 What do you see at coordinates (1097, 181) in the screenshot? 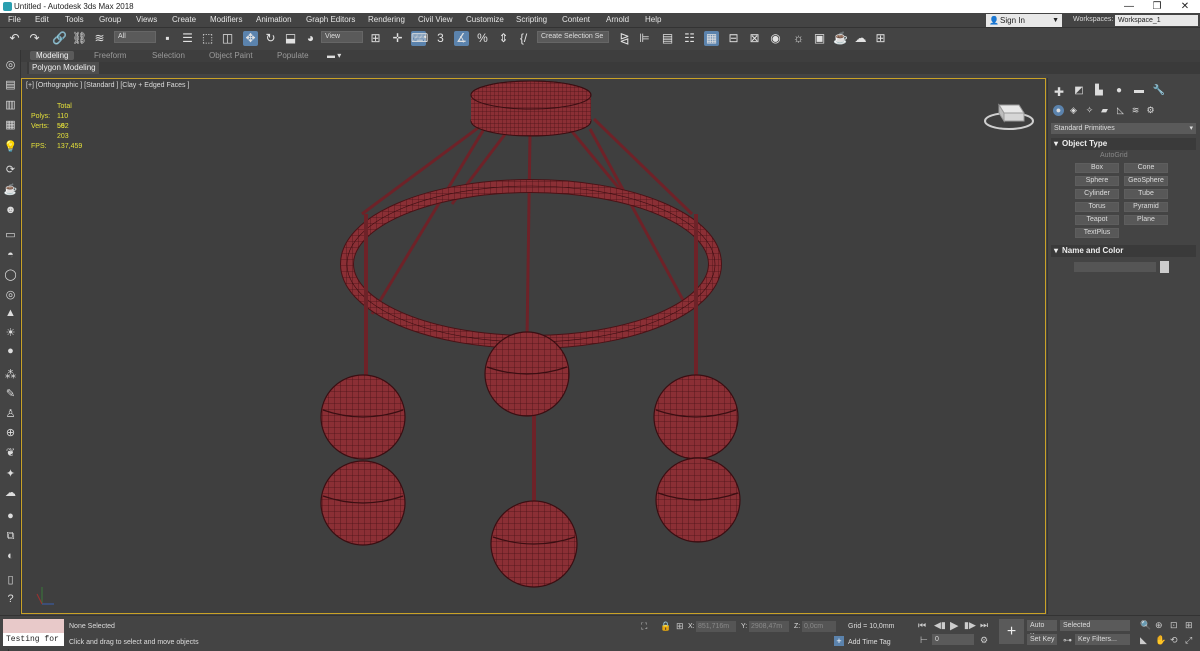
I see `sphere-button: Sphere` at bounding box center [1097, 181].